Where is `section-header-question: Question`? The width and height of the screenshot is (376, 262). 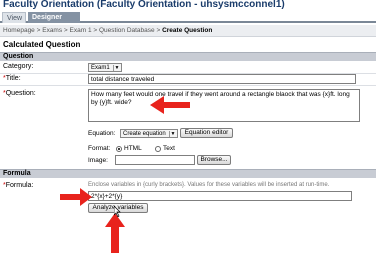
section-header-question: Question is located at coordinates (188, 56).